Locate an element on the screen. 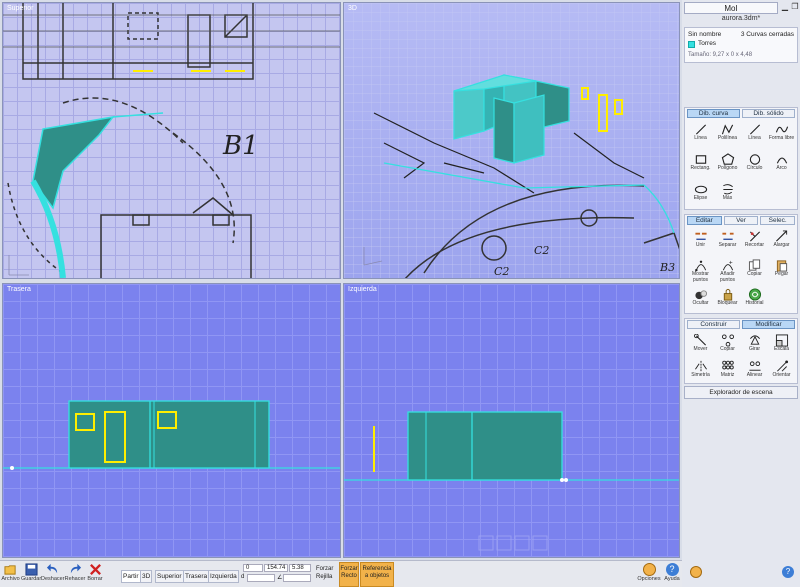 The width and height of the screenshot is (800, 587). tool-label: Unir is located at coordinates (700, 245).